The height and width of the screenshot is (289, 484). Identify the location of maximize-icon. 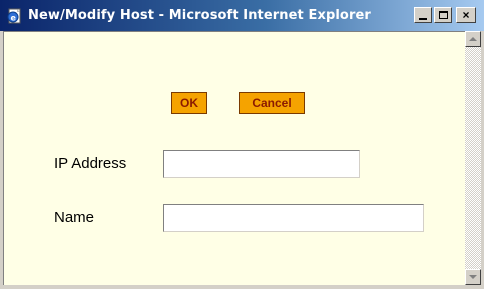
(443, 15).